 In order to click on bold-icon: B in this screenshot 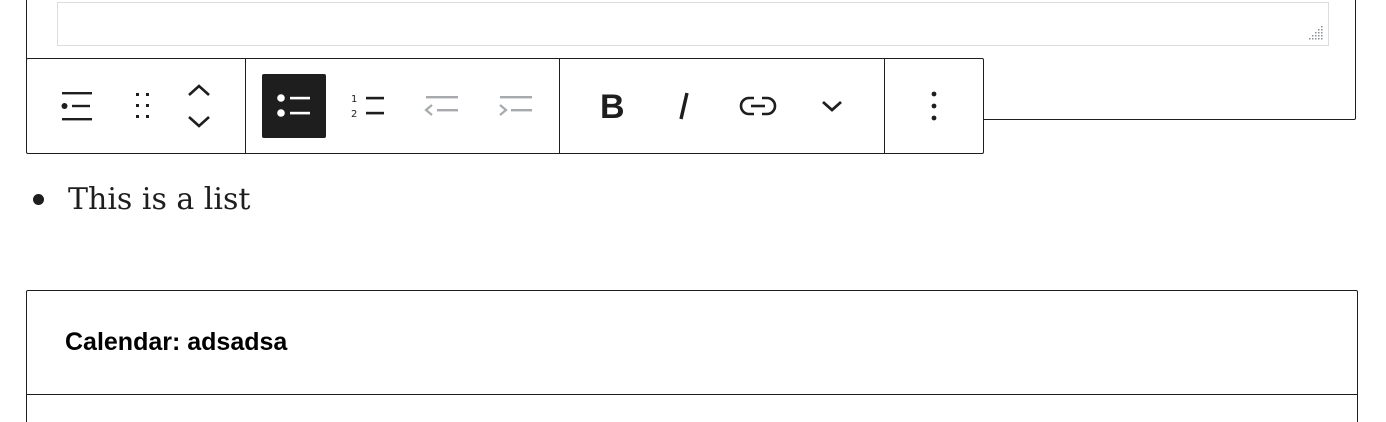, I will do `click(612, 106)`.